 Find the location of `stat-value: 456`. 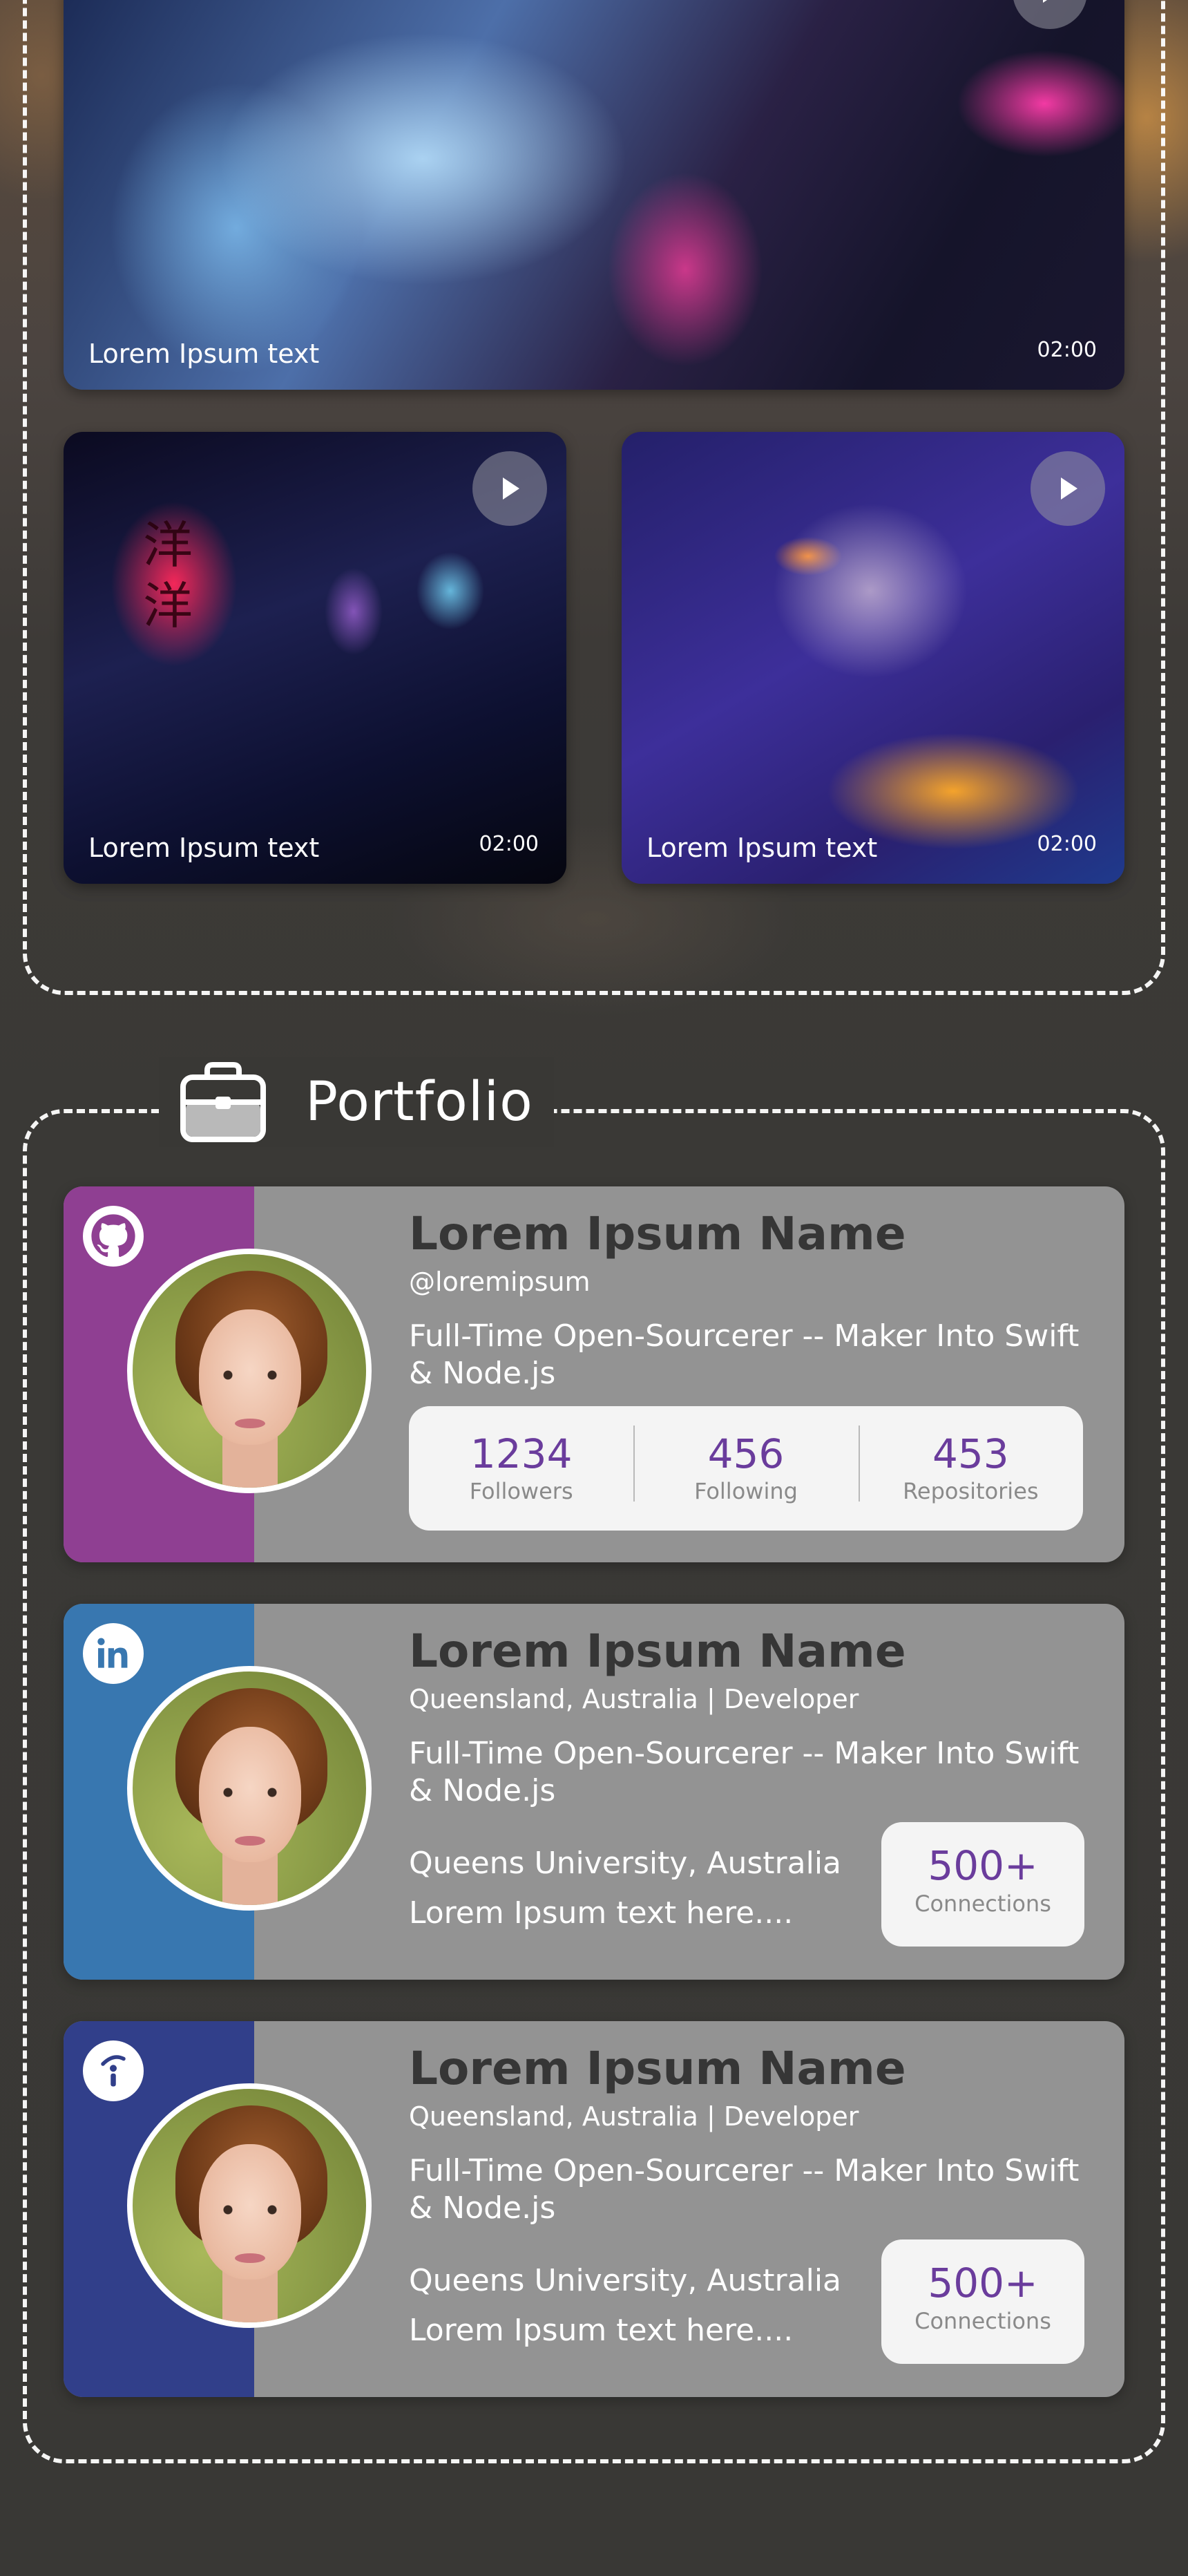

stat-value: 456 is located at coordinates (746, 1453).